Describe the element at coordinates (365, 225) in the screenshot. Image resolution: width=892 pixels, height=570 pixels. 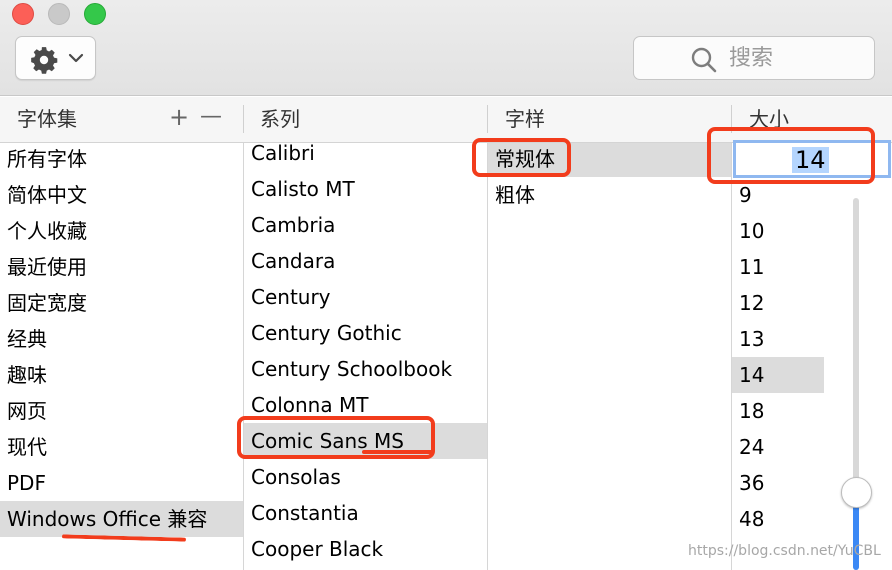
I see `family-row: Cambria` at that location.